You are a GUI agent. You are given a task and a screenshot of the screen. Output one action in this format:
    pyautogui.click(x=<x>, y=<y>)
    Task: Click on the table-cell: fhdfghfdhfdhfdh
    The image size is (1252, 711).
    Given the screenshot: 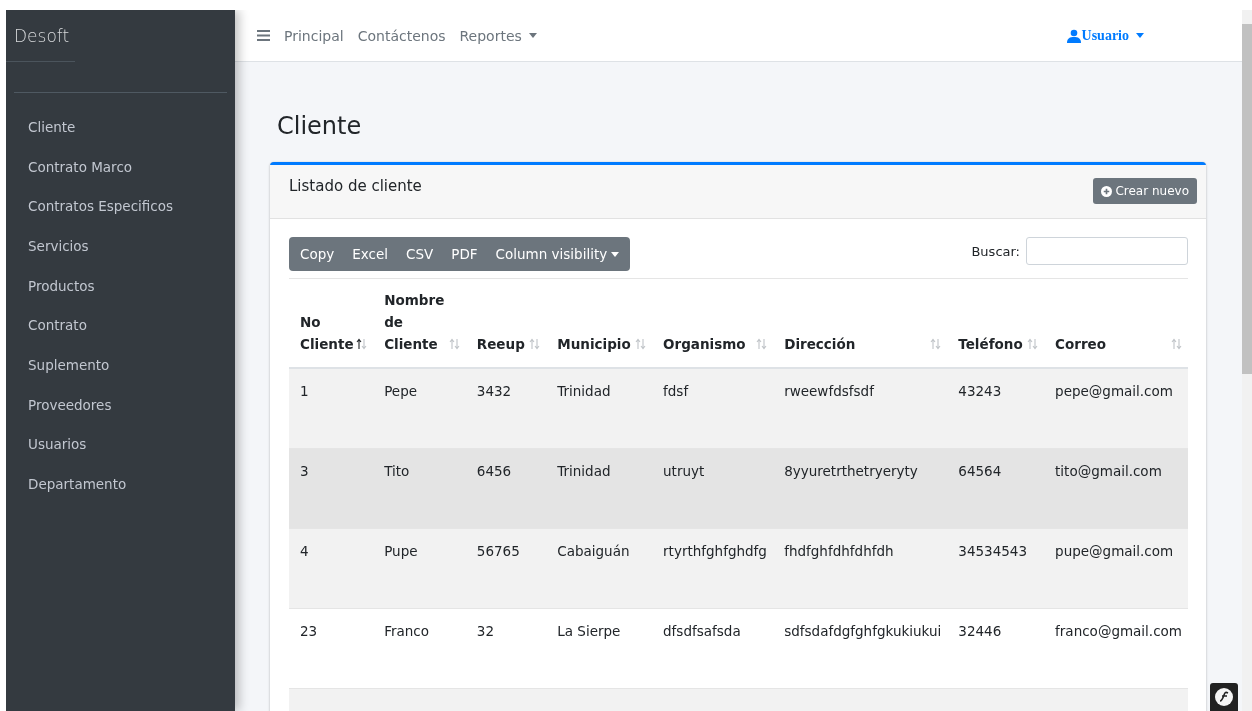 What is the action you would take?
    pyautogui.click(x=839, y=551)
    